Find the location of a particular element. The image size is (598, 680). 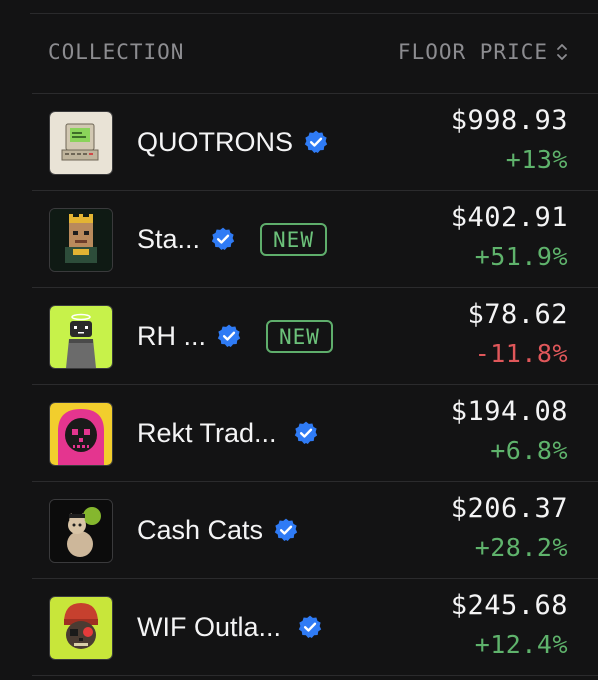

floor-price: $402.91 is located at coordinates (509, 217).